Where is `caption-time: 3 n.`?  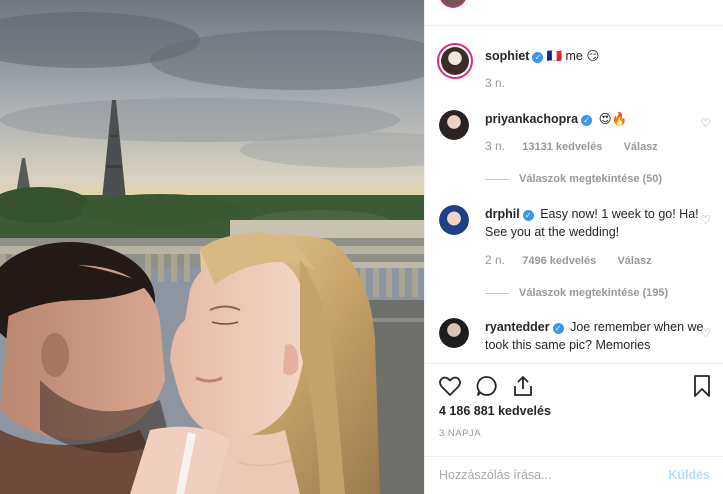
caption-time: 3 n. is located at coordinates (495, 83).